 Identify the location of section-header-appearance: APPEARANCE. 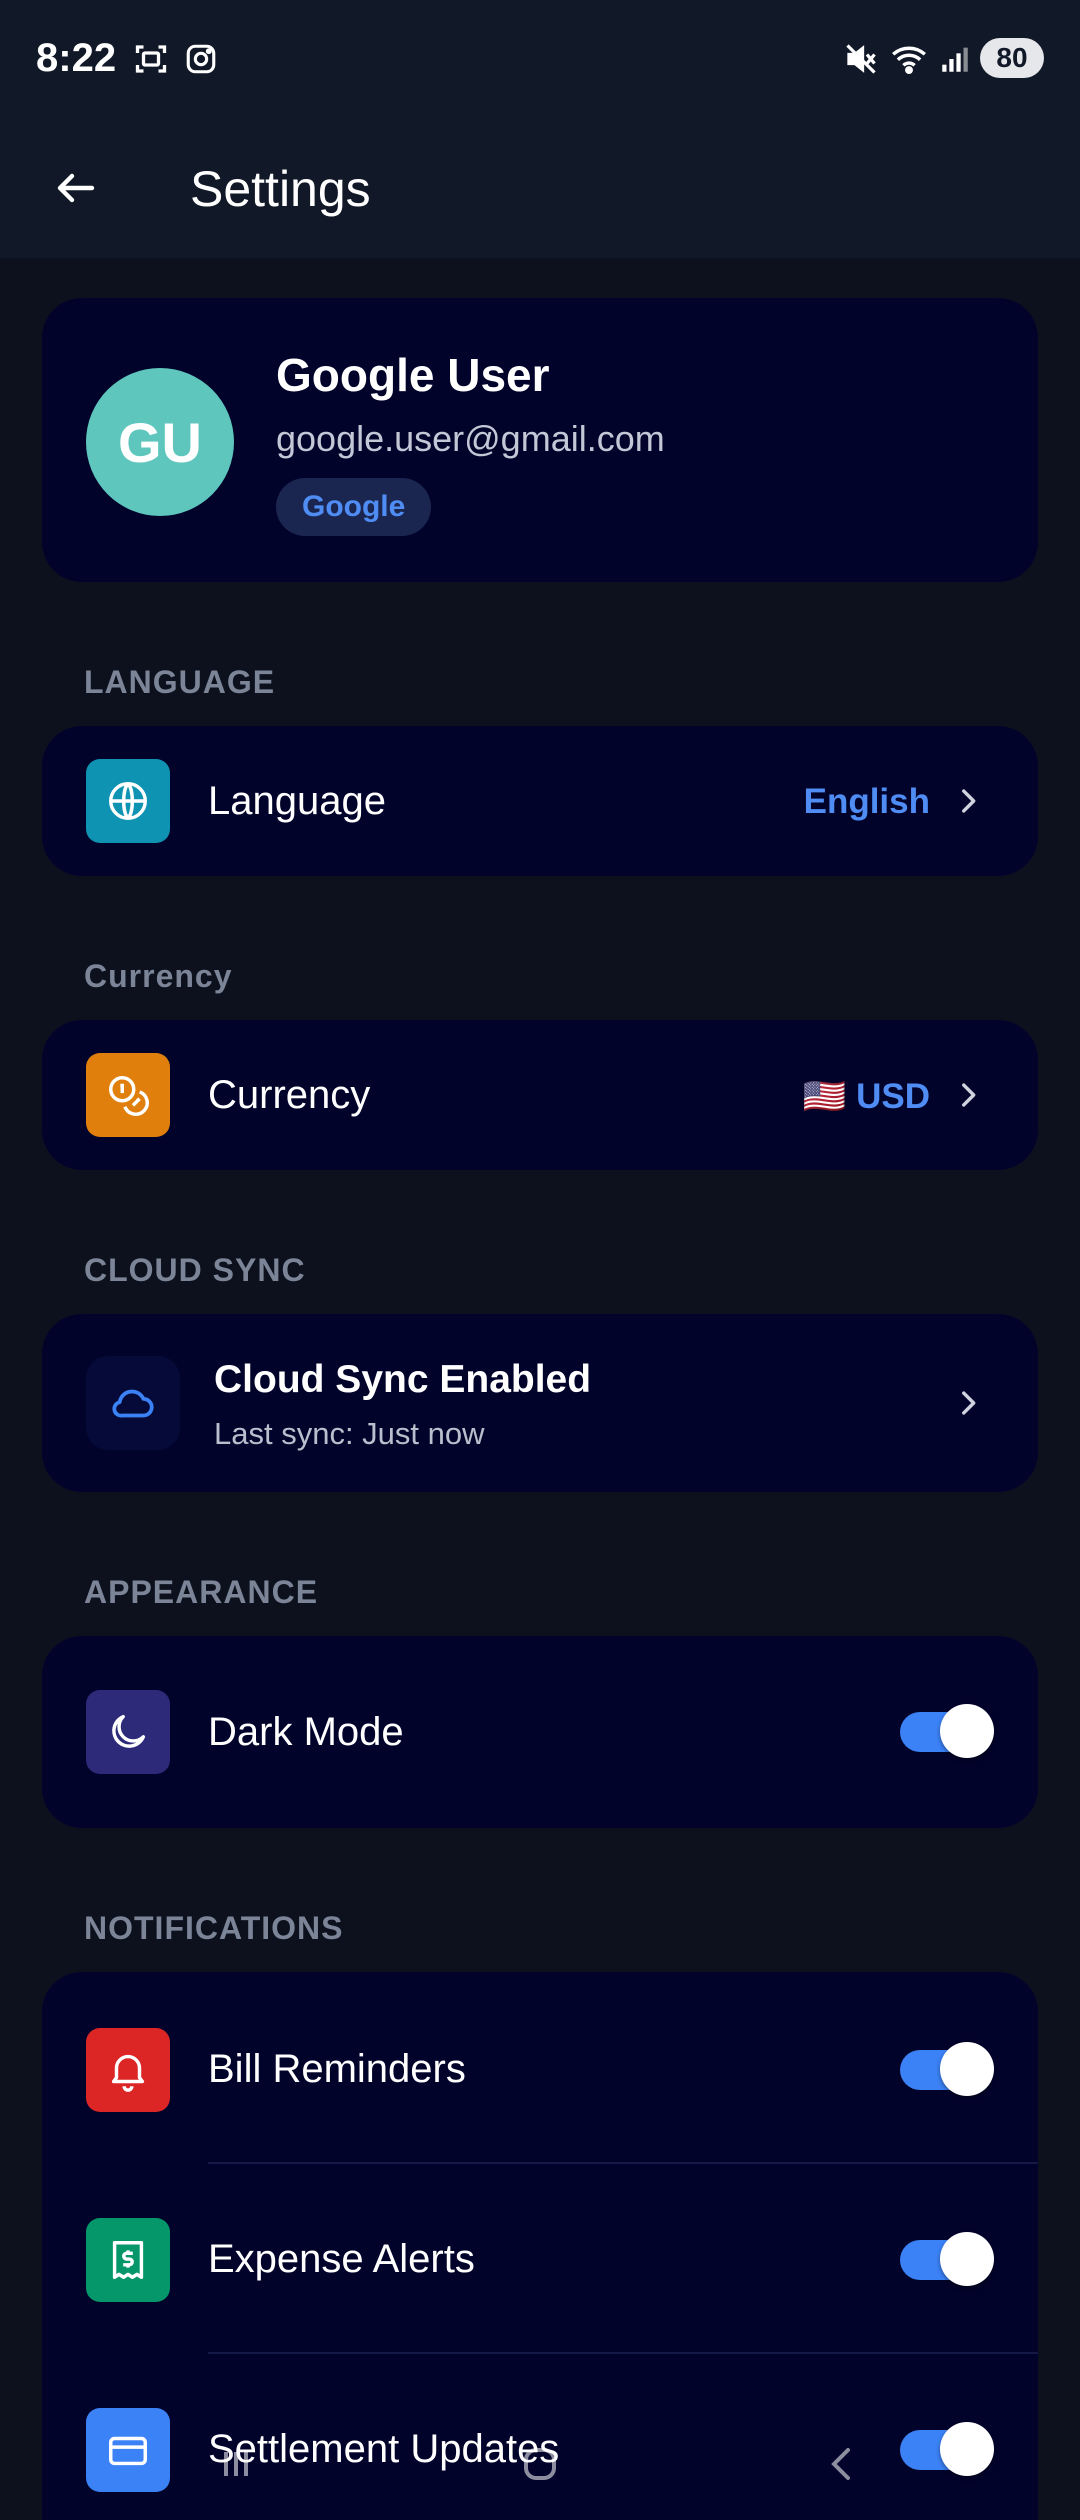
(201, 1592).